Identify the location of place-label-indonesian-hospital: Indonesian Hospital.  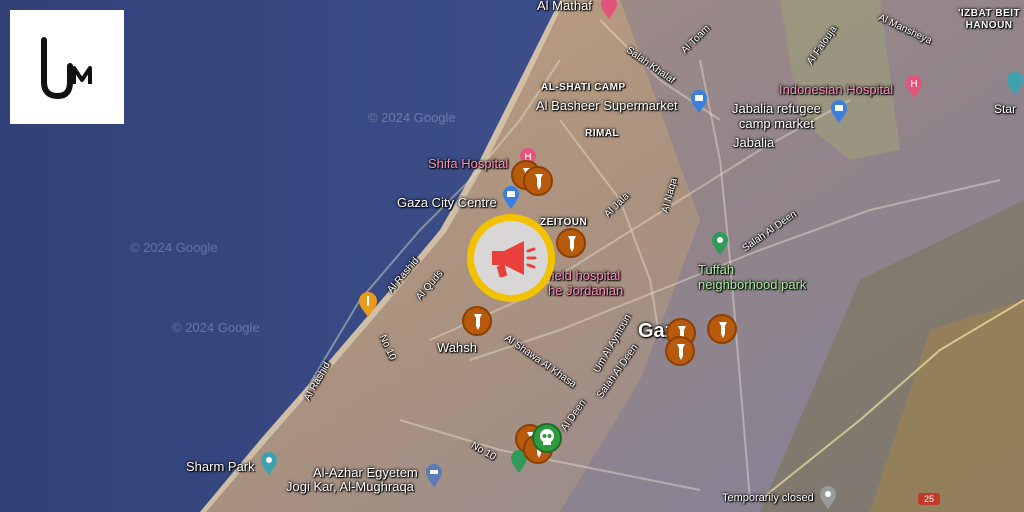
(836, 89).